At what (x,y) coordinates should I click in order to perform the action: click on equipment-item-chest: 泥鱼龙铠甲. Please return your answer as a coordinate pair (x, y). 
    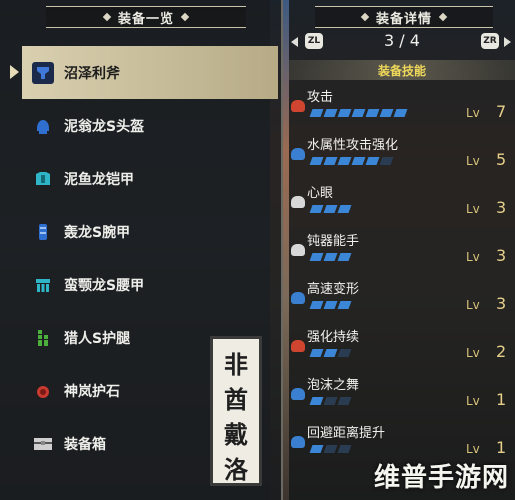
    Looking at the image, I should click on (150, 178).